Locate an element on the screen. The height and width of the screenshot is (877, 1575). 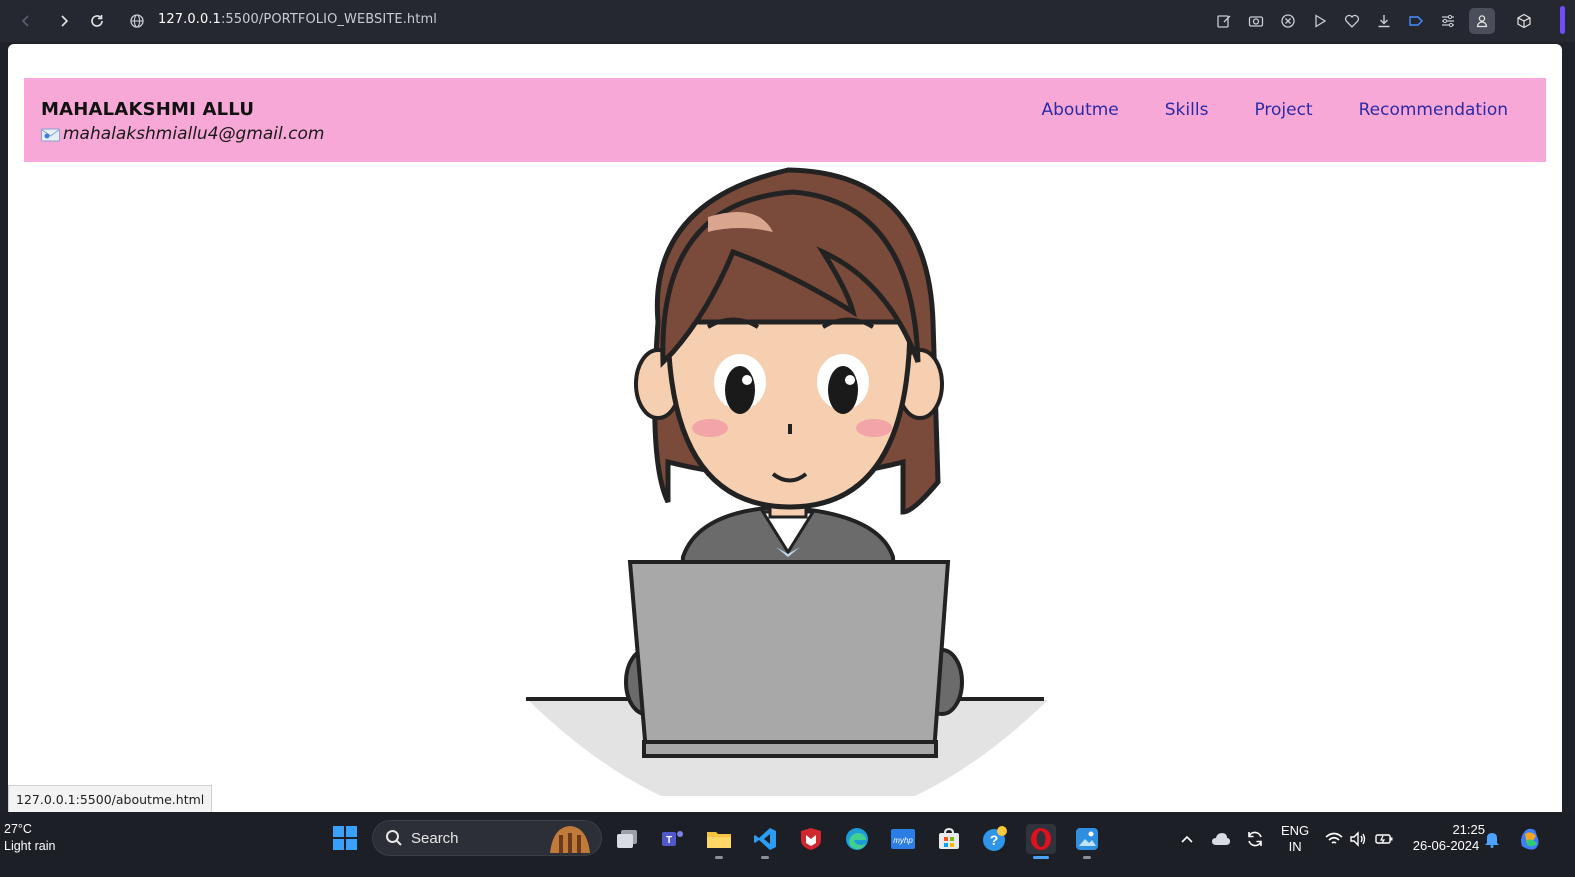
reload-icon is located at coordinates (97, 21).